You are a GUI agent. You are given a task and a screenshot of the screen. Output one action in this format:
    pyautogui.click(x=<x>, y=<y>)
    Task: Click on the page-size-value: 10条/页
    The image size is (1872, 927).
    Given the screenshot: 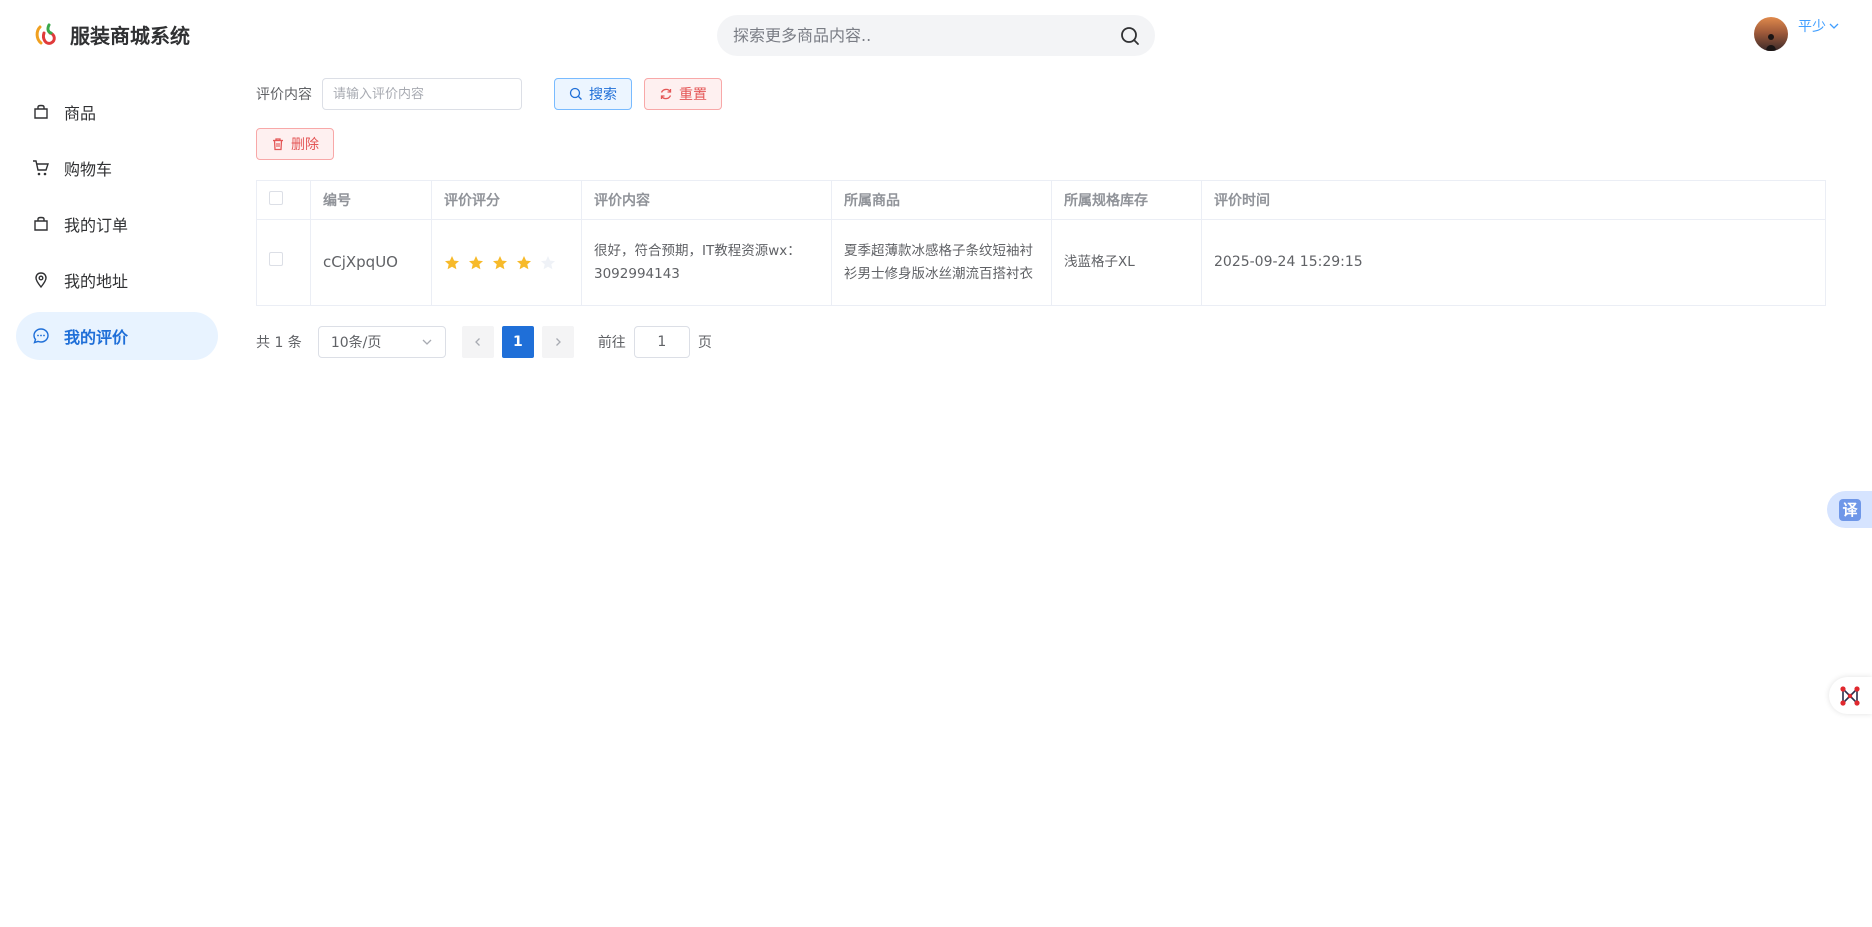 What is the action you would take?
    pyautogui.click(x=356, y=343)
    